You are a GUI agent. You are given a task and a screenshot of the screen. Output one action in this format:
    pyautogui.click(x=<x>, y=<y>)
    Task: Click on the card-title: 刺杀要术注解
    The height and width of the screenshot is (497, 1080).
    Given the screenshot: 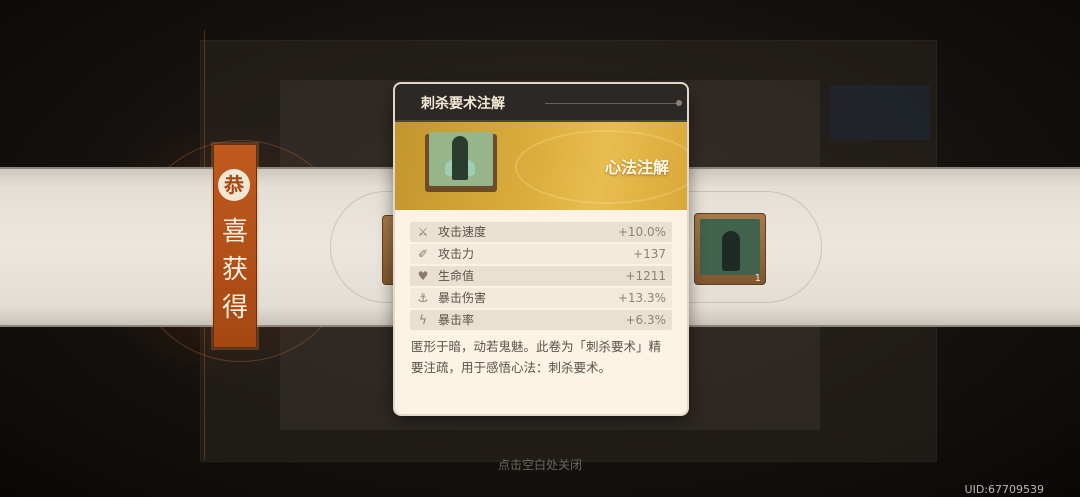 What is the action you would take?
    pyautogui.click(x=463, y=104)
    